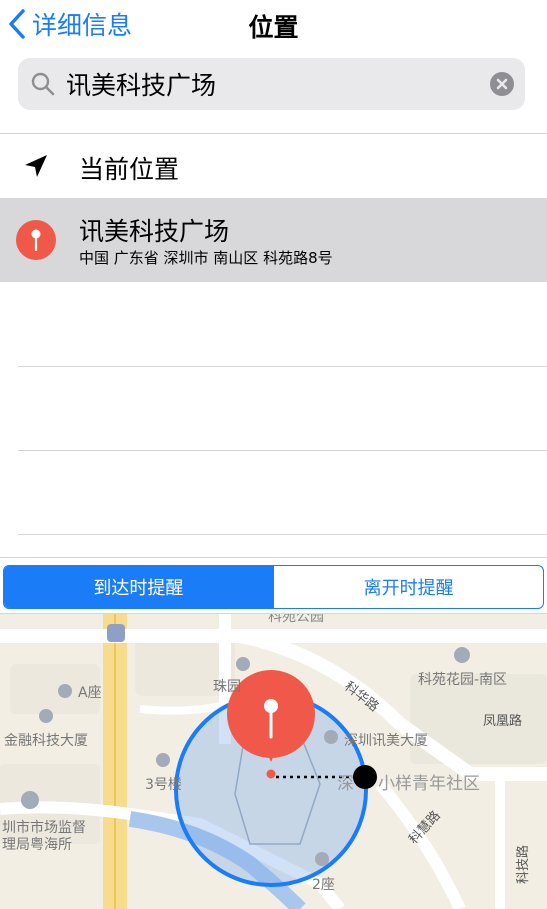  Describe the element at coordinates (206, 258) in the screenshot. I see `place-address: 中国 广东省 深圳市 南山区 科苑路8号` at that location.